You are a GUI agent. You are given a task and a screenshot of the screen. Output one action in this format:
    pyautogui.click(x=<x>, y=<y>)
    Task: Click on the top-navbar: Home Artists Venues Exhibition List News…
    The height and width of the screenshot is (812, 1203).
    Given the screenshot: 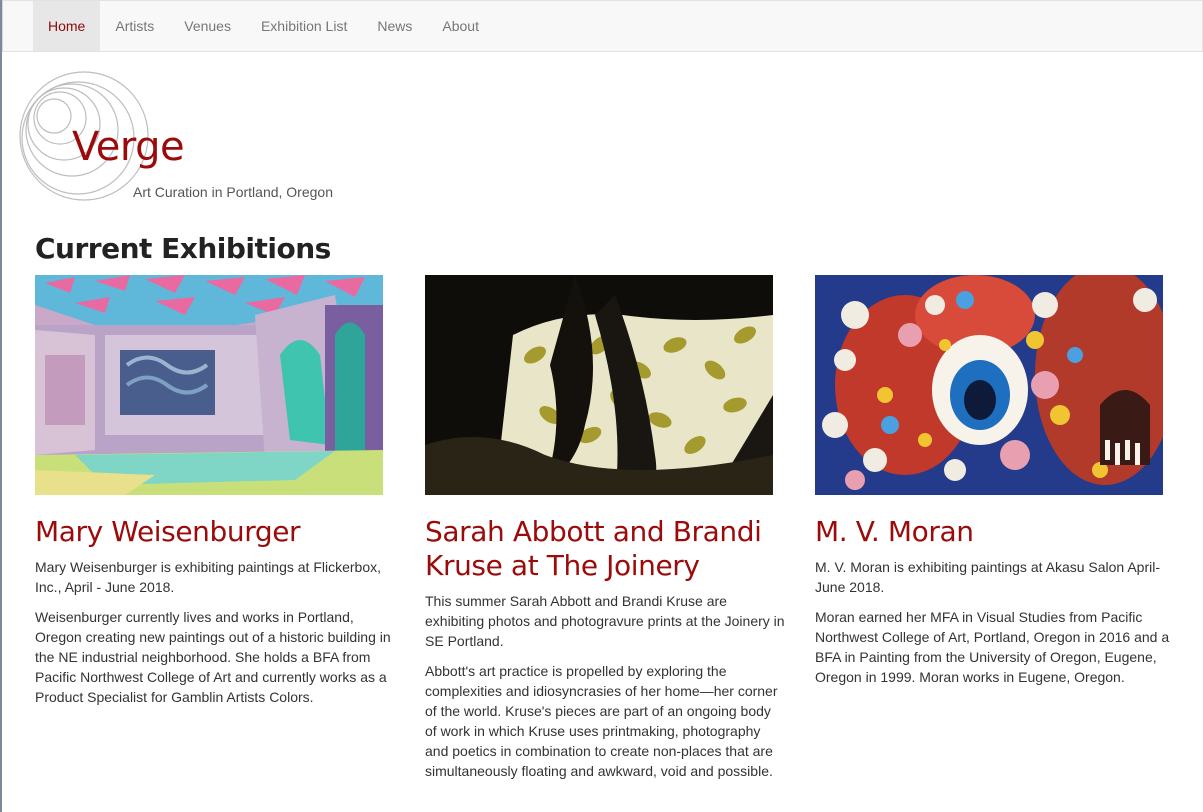 What is the action you would take?
    pyautogui.click(x=602, y=26)
    